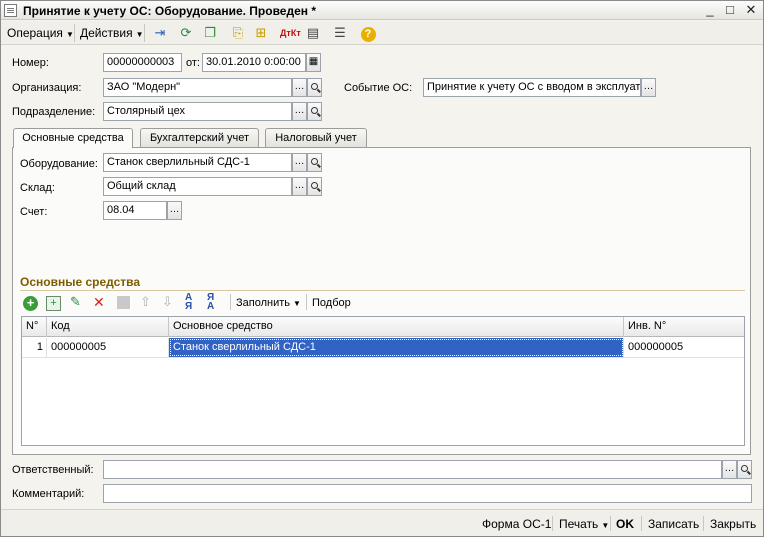 Image resolution: width=764 pixels, height=537 pixels. I want to click on event-field: Принятие к учету ОС с вводом в эксплуат, so click(532, 87).